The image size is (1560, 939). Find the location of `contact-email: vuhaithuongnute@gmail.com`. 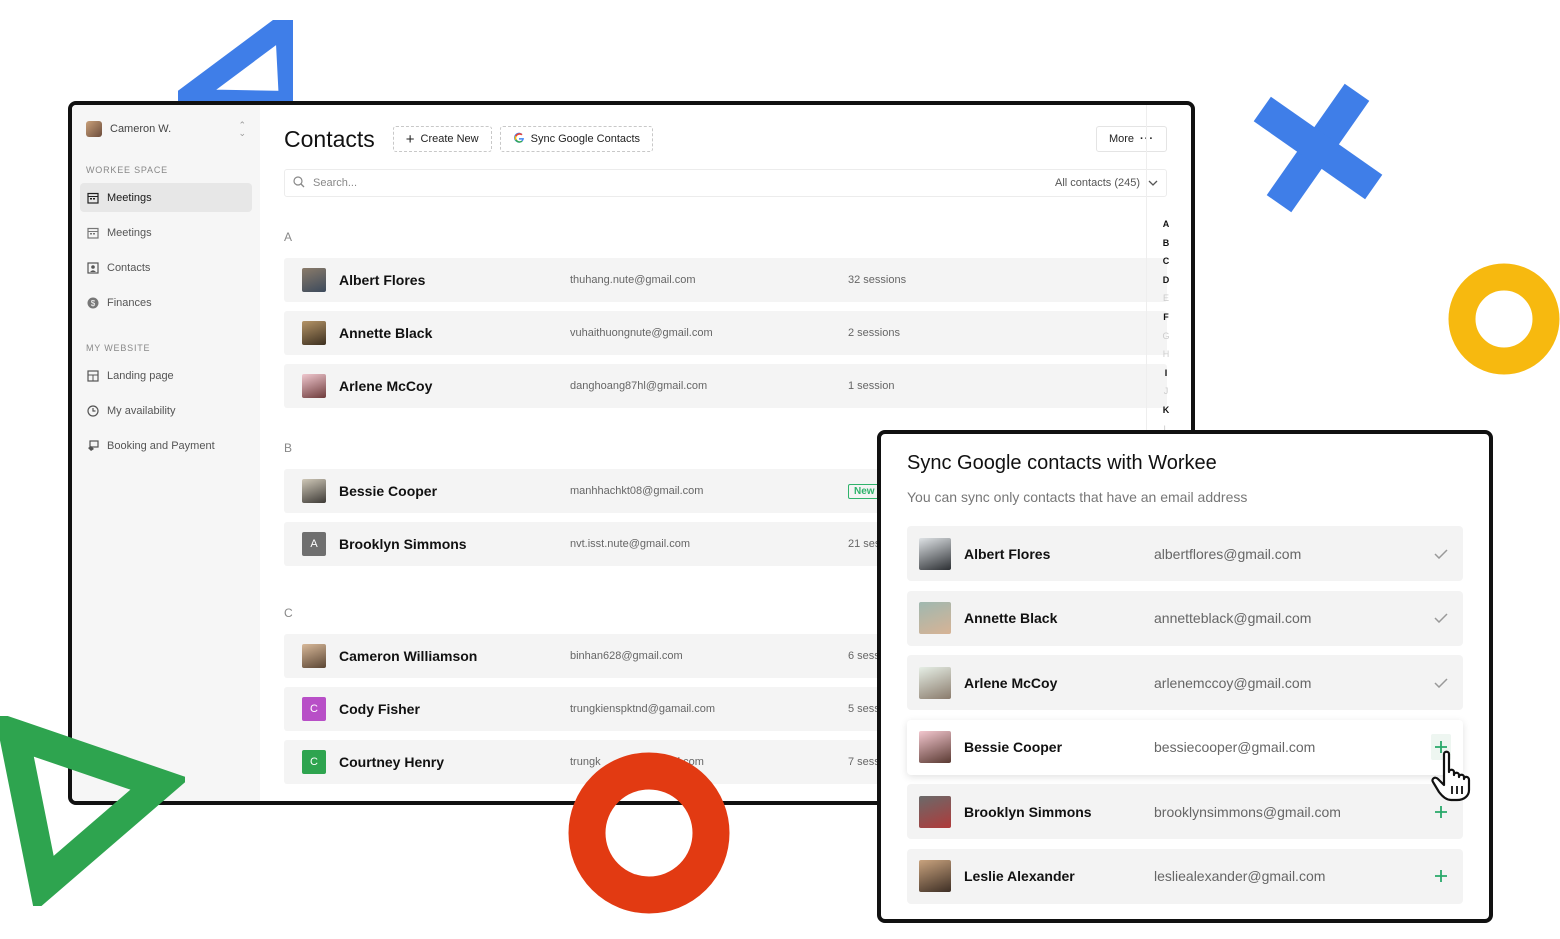

contact-email: vuhaithuongnute@gmail.com is located at coordinates (641, 333).